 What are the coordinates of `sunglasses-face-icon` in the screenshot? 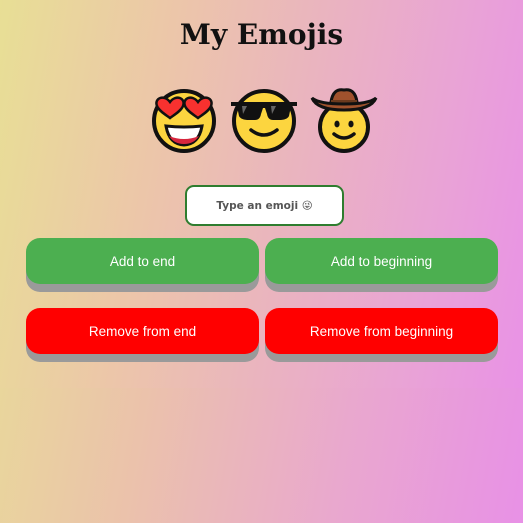 It's located at (264, 119).